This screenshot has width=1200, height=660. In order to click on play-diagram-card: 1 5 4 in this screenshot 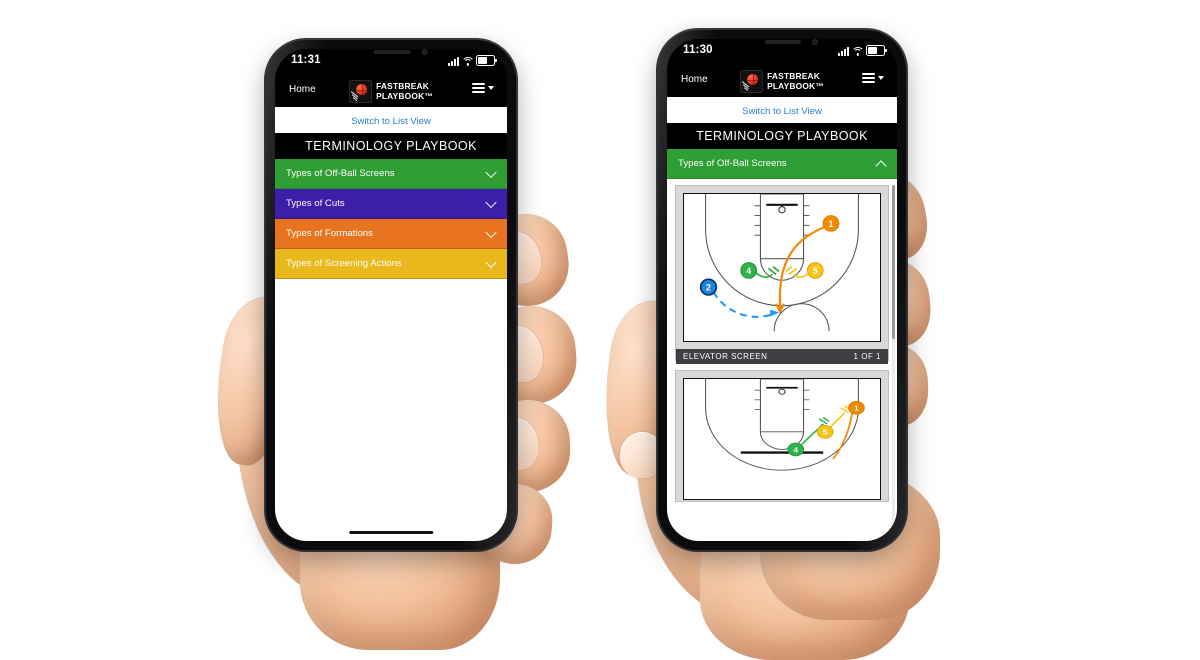, I will do `click(782, 436)`.